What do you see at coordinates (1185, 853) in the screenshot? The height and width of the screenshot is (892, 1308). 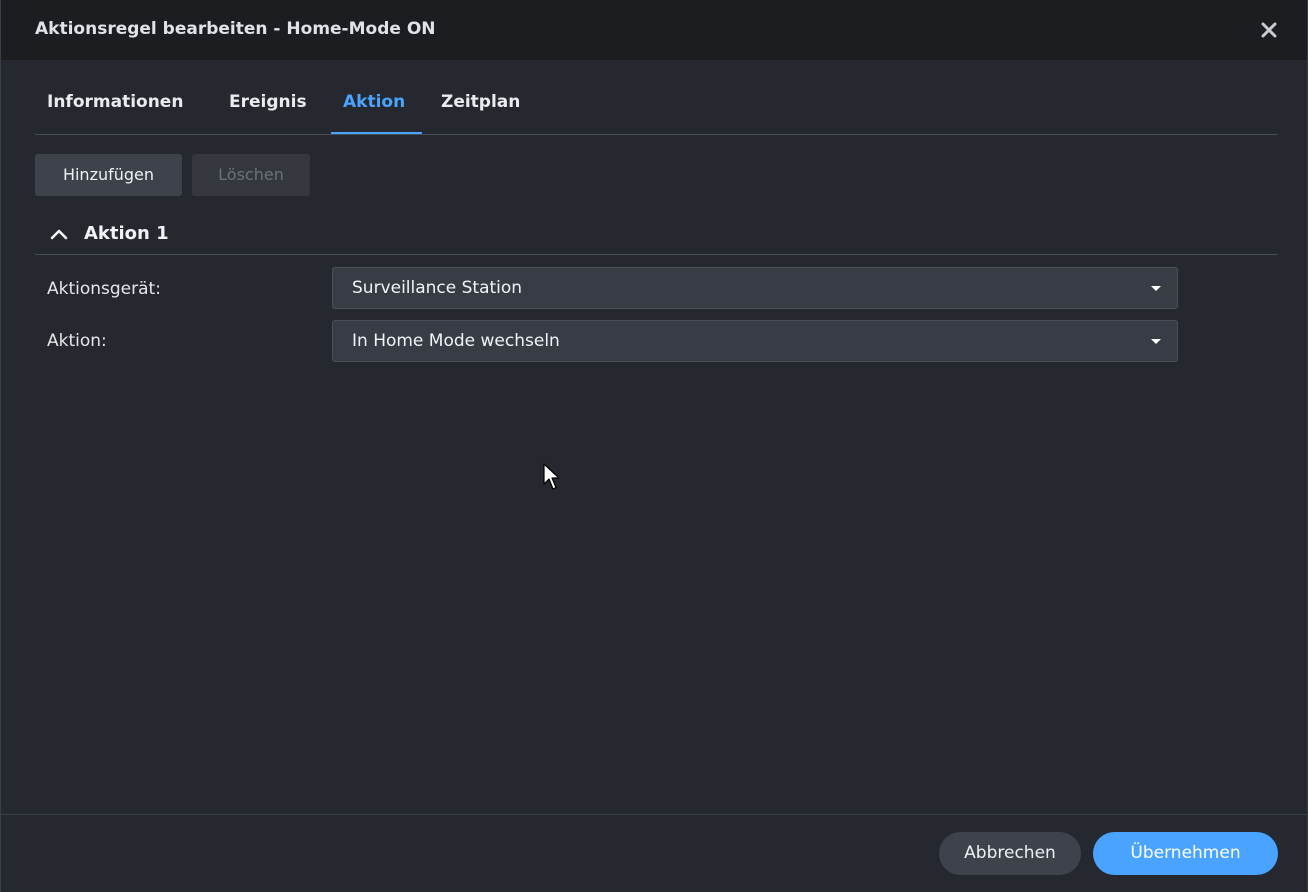 I see `apply-button: Übernehmen` at bounding box center [1185, 853].